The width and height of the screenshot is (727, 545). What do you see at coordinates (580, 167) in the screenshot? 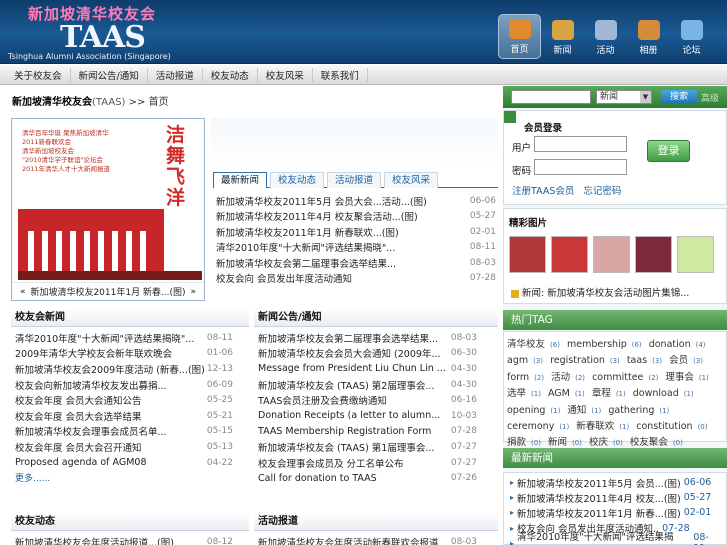
I see `password-field` at bounding box center [580, 167].